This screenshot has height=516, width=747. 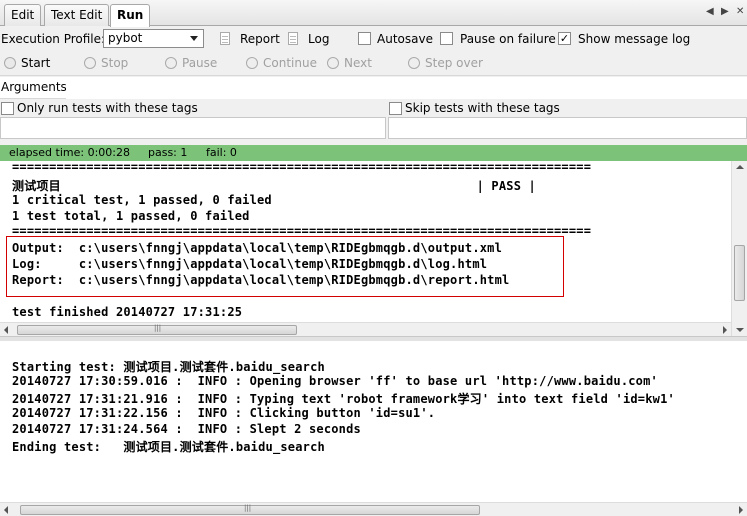 What do you see at coordinates (446, 38) in the screenshot?
I see `pause-on-failure-checkbox` at bounding box center [446, 38].